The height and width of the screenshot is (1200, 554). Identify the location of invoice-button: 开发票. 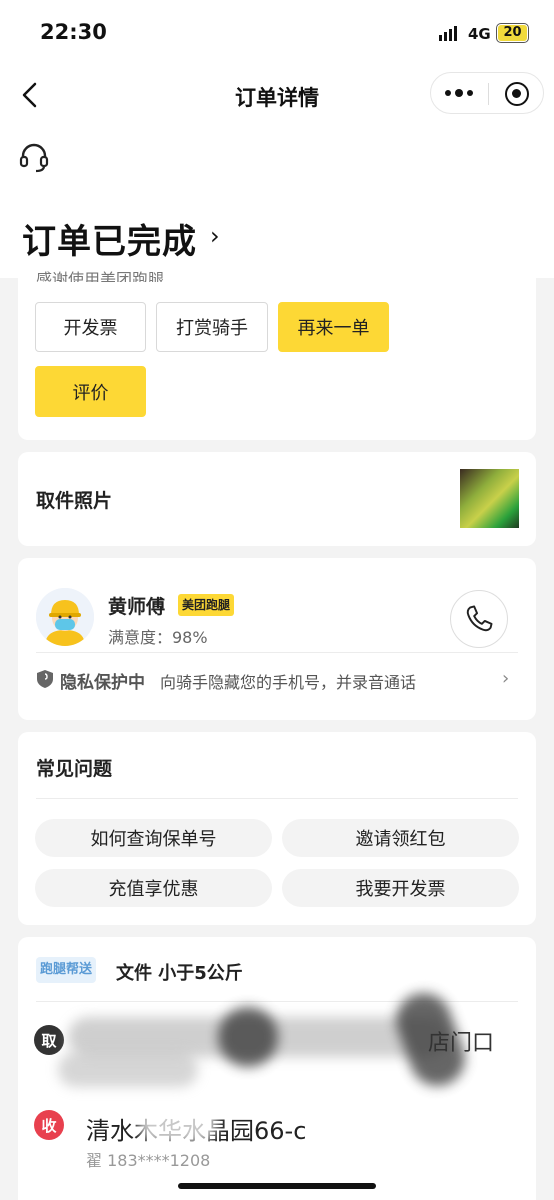
(90, 327).